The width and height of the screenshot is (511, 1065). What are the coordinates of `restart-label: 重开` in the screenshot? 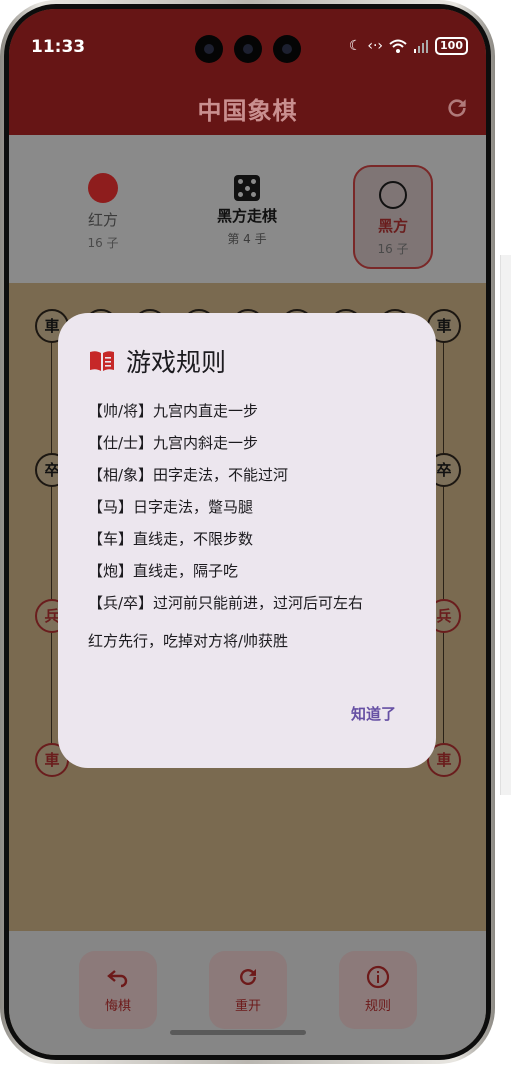 It's located at (247, 1006).